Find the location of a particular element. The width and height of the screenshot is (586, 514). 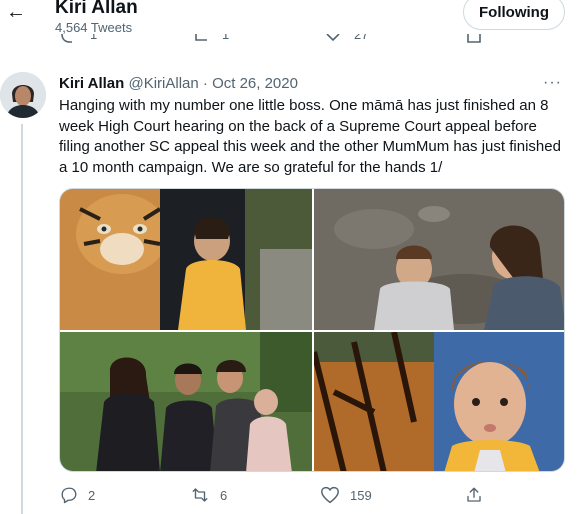

author-handle: @KiriAllan is located at coordinates (163, 83).